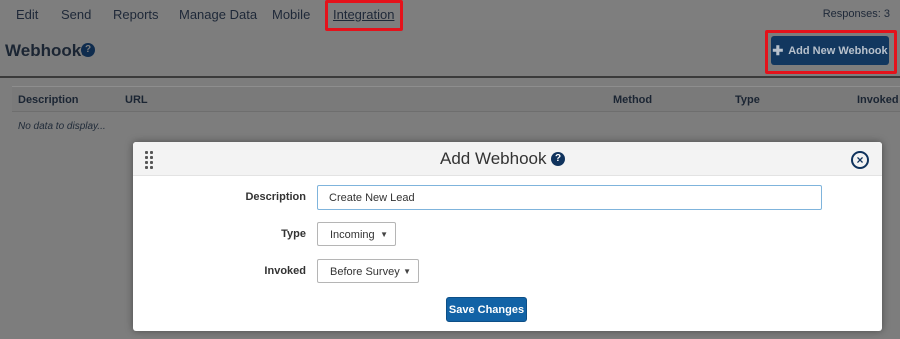 The image size is (900, 339). Describe the element at coordinates (632, 100) in the screenshot. I see `column-method: Method` at that location.